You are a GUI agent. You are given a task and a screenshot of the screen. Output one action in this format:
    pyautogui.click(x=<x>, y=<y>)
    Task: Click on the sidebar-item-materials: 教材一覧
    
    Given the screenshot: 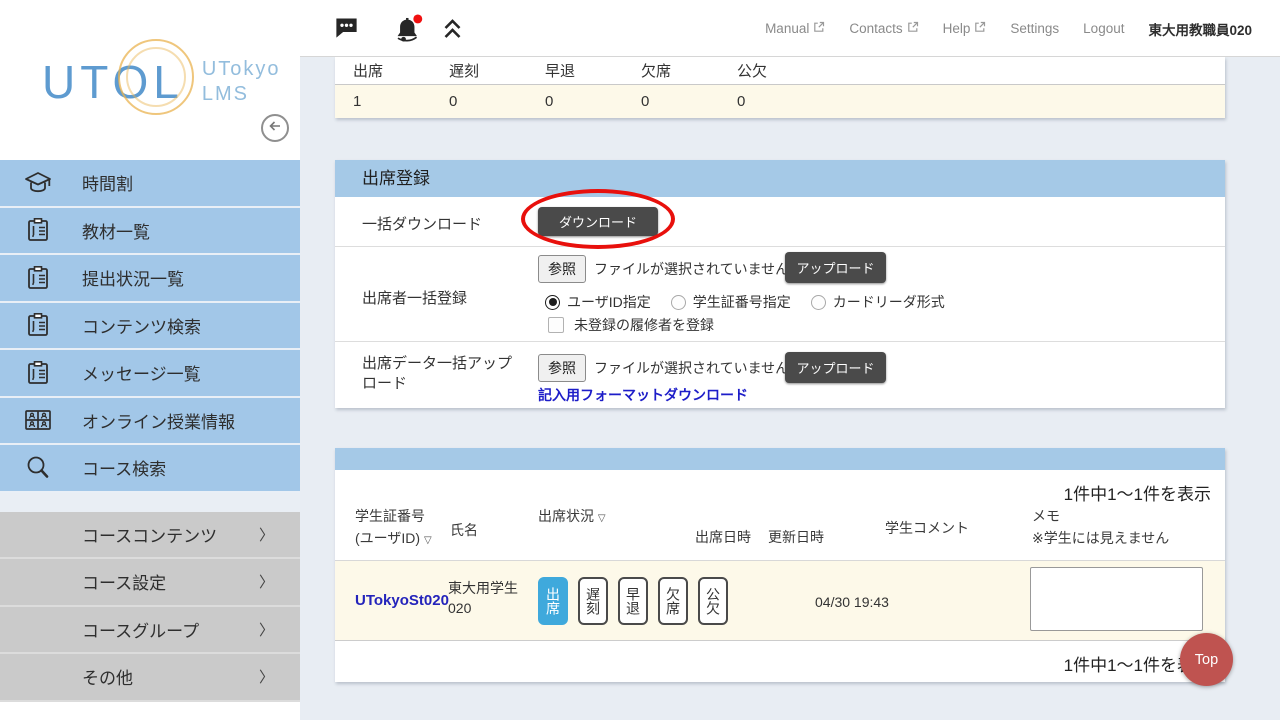 What is the action you would take?
    pyautogui.click(x=150, y=231)
    